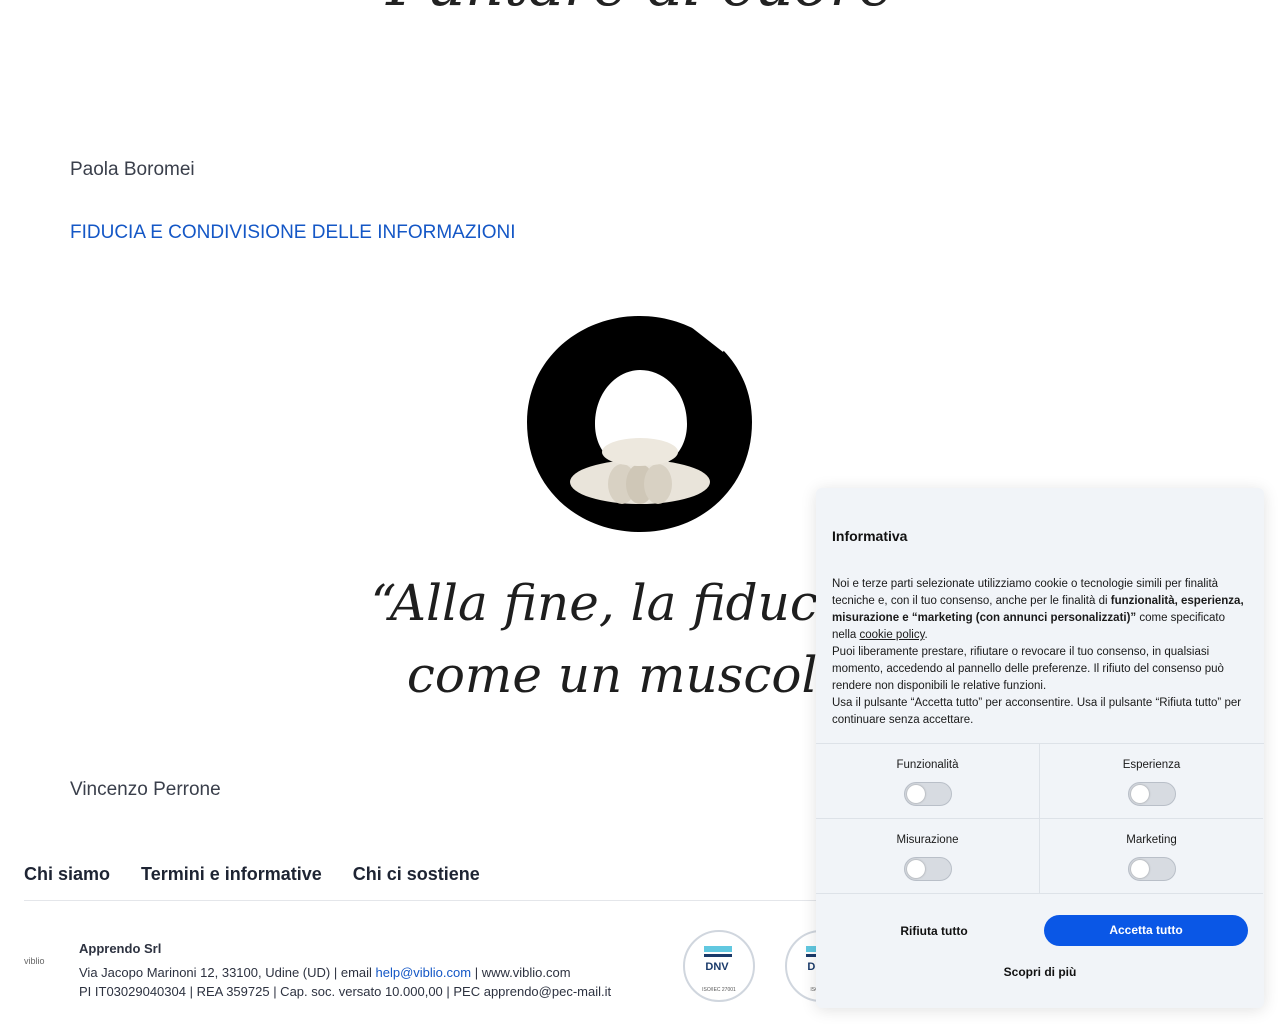 The width and height of the screenshot is (1280, 1024). What do you see at coordinates (870, 536) in the screenshot?
I see `cookie-title: Informativa` at bounding box center [870, 536].